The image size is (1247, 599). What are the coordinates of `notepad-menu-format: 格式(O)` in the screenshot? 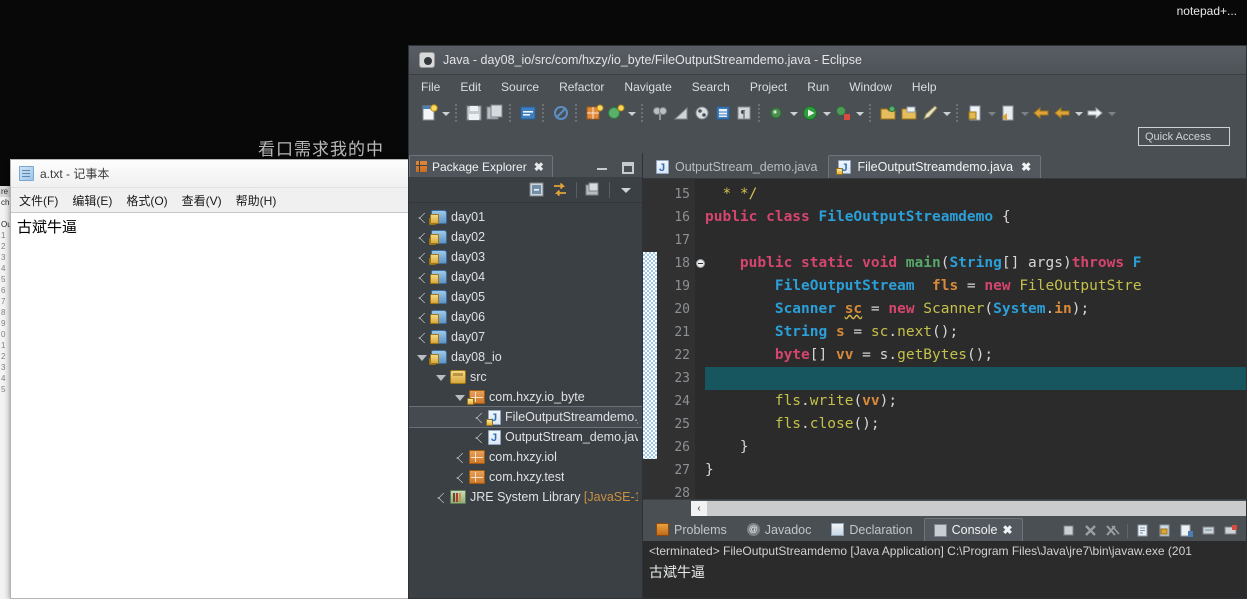 It's located at (146, 200).